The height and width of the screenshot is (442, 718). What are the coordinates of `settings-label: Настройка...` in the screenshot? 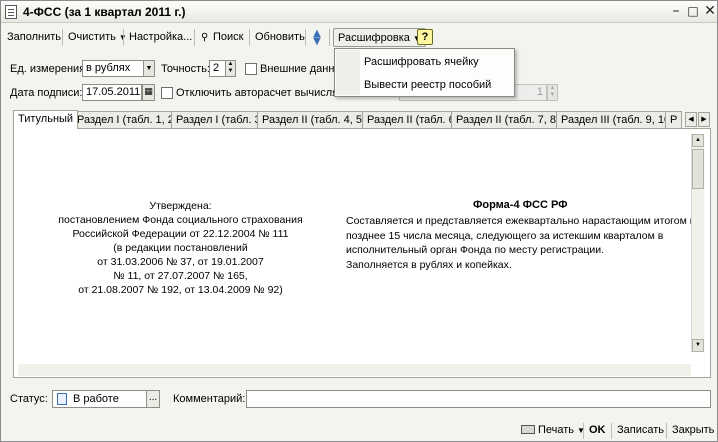 It's located at (161, 37).